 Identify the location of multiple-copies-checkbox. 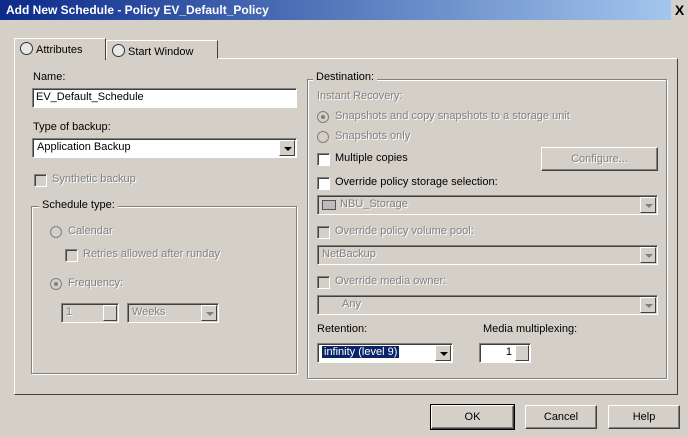
(323, 159).